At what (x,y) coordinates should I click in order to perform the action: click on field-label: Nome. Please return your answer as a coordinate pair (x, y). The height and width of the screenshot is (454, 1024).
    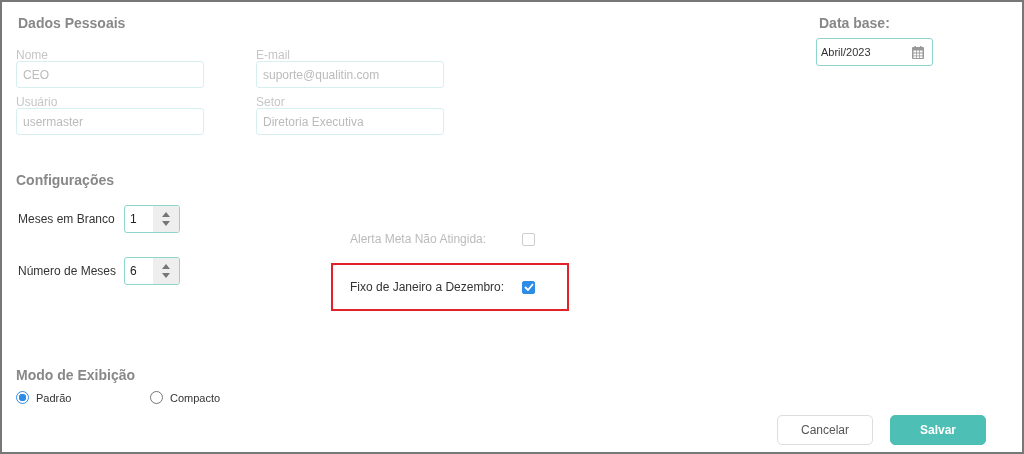
    Looking at the image, I should click on (32, 55).